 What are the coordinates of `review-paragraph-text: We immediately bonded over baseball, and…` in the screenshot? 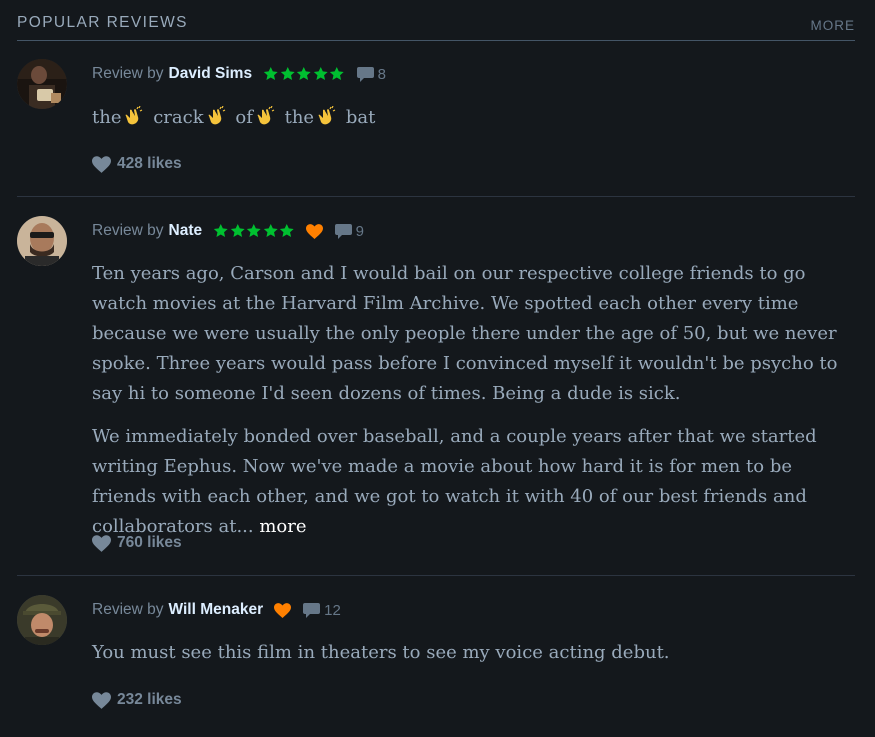 It's located at (454, 481).